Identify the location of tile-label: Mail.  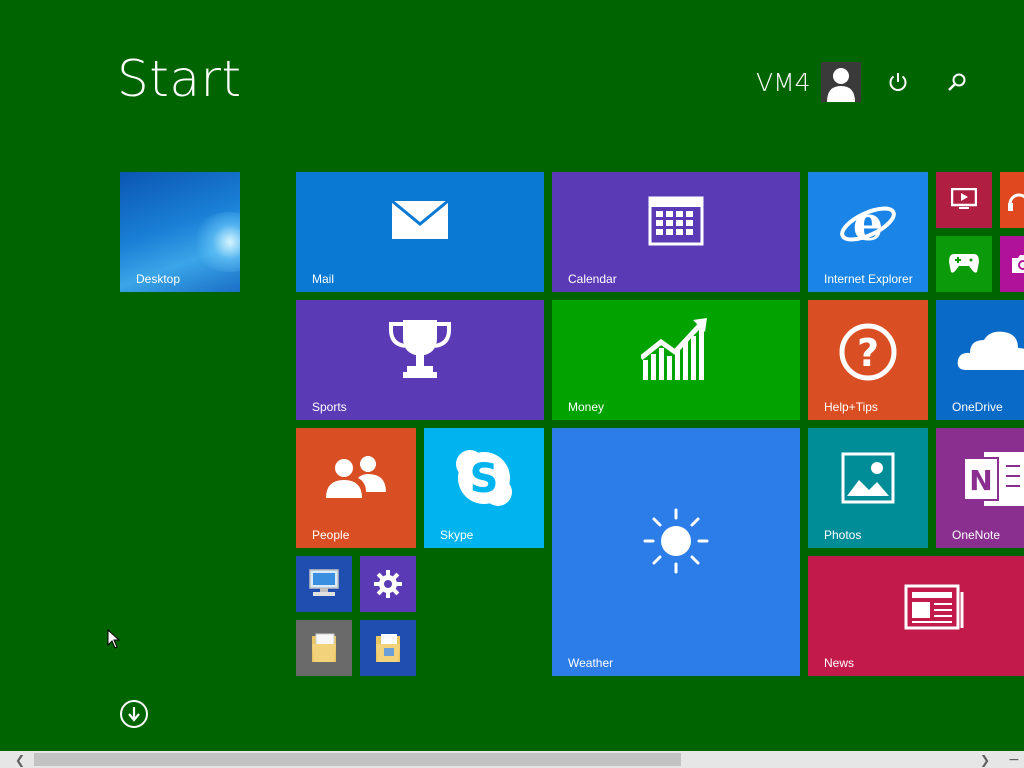
(323, 279).